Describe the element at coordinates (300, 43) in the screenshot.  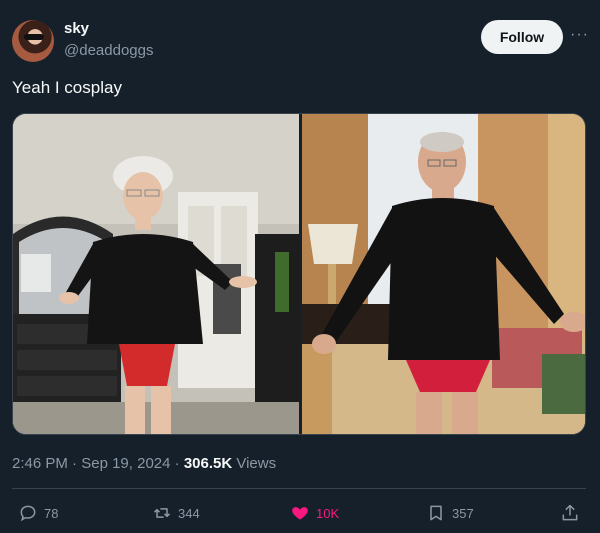
I see `tweet-header: sky @deaddoggs Follow ···` at that location.